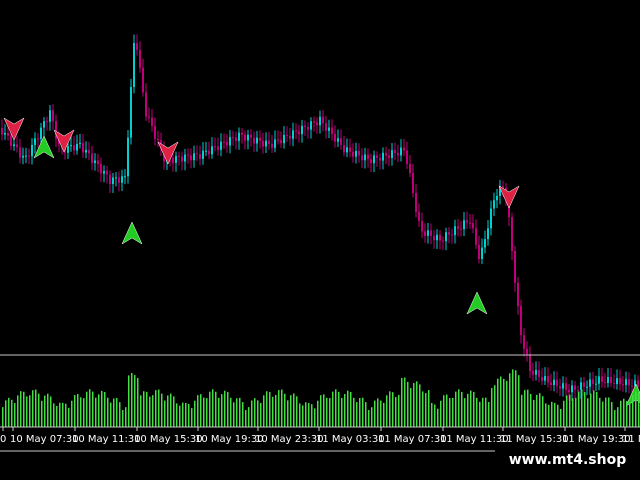 This screenshot has height=480, width=640. Describe the element at coordinates (229, 439) in the screenshot. I see `time-axis-label: 10 May 19:30` at that location.